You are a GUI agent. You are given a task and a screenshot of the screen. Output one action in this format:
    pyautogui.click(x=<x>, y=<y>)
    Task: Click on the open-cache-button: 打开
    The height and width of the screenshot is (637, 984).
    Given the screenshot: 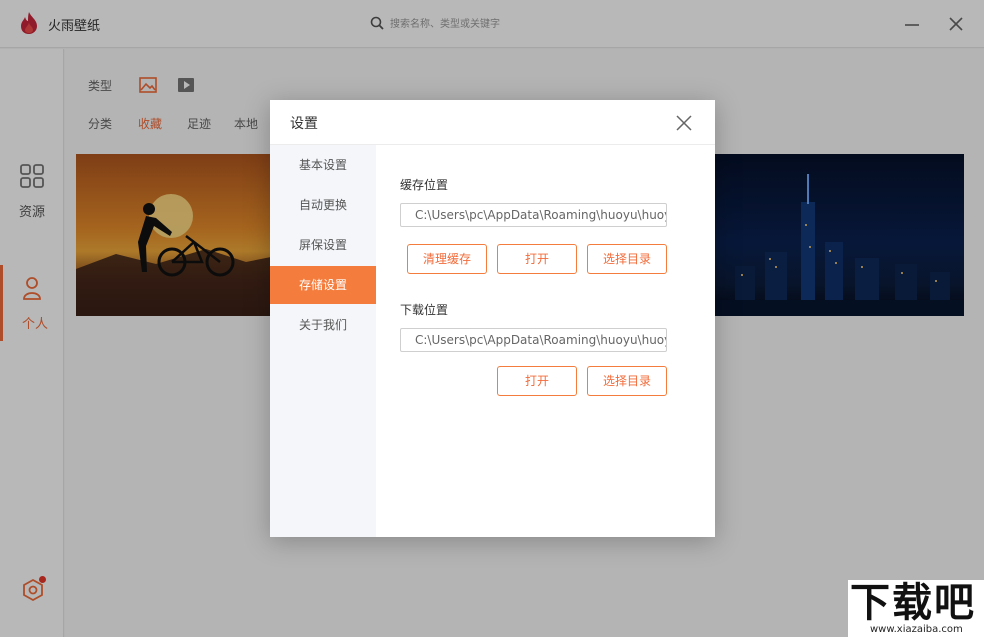 What is the action you would take?
    pyautogui.click(x=537, y=259)
    